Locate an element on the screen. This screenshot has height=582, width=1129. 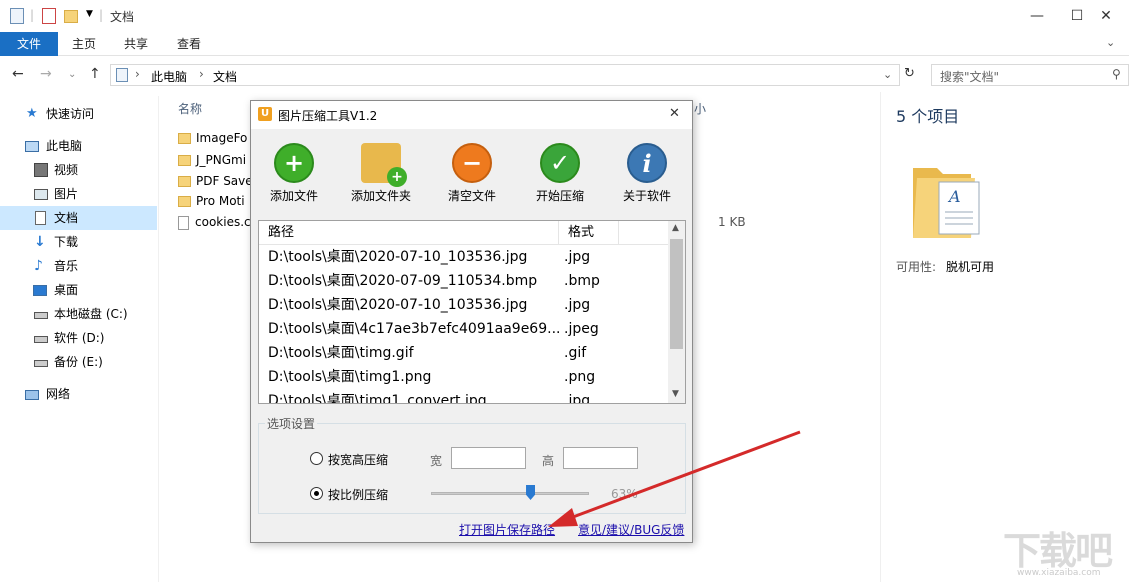
customize-dropdown-icon: ▼ is located at coordinates (89, 14).